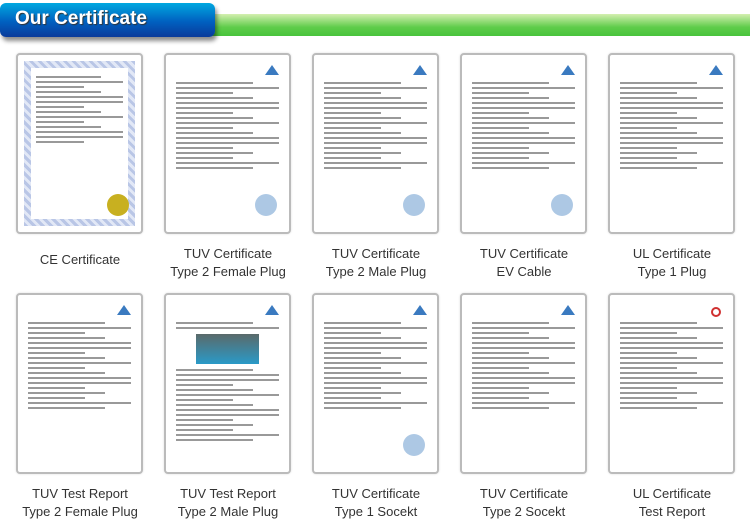 Image resolution: width=750 pixels, height=527 pixels. I want to click on certificate-caption: CE Certificate, so click(80, 260).